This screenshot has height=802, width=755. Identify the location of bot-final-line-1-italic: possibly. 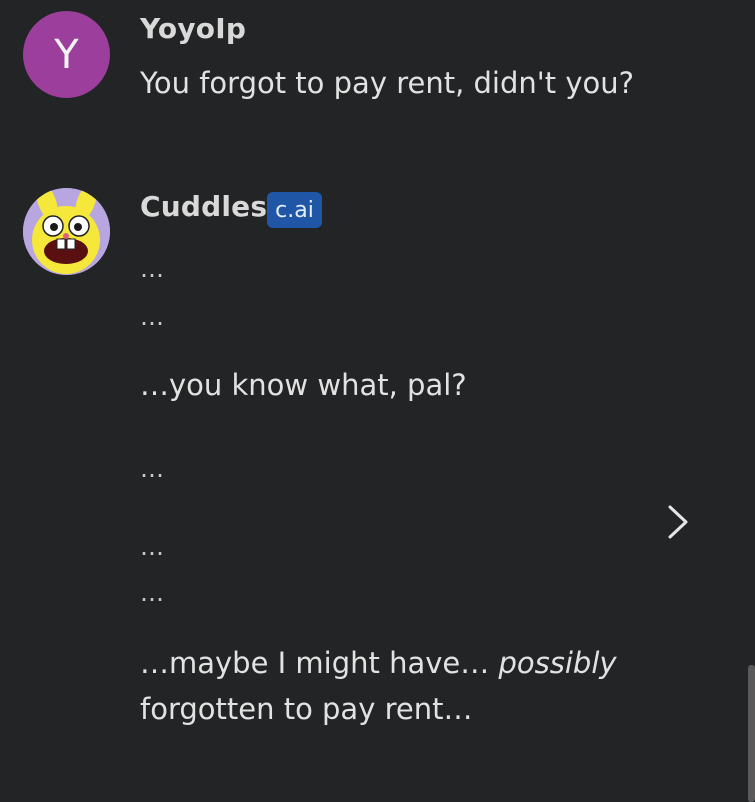
(557, 663).